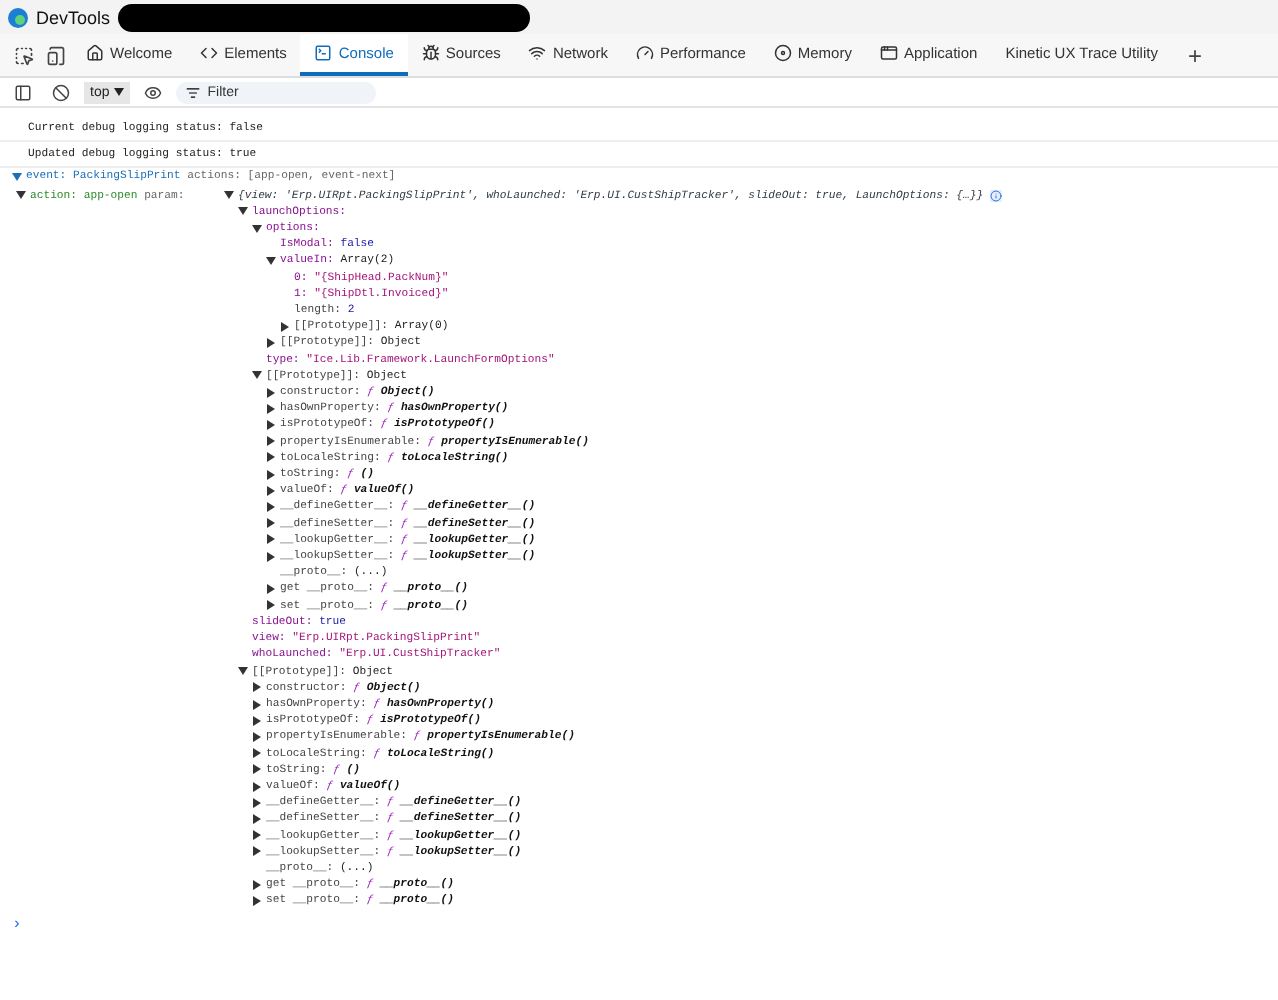 The image size is (1278, 1000). I want to click on home-icon, so click(95, 53).